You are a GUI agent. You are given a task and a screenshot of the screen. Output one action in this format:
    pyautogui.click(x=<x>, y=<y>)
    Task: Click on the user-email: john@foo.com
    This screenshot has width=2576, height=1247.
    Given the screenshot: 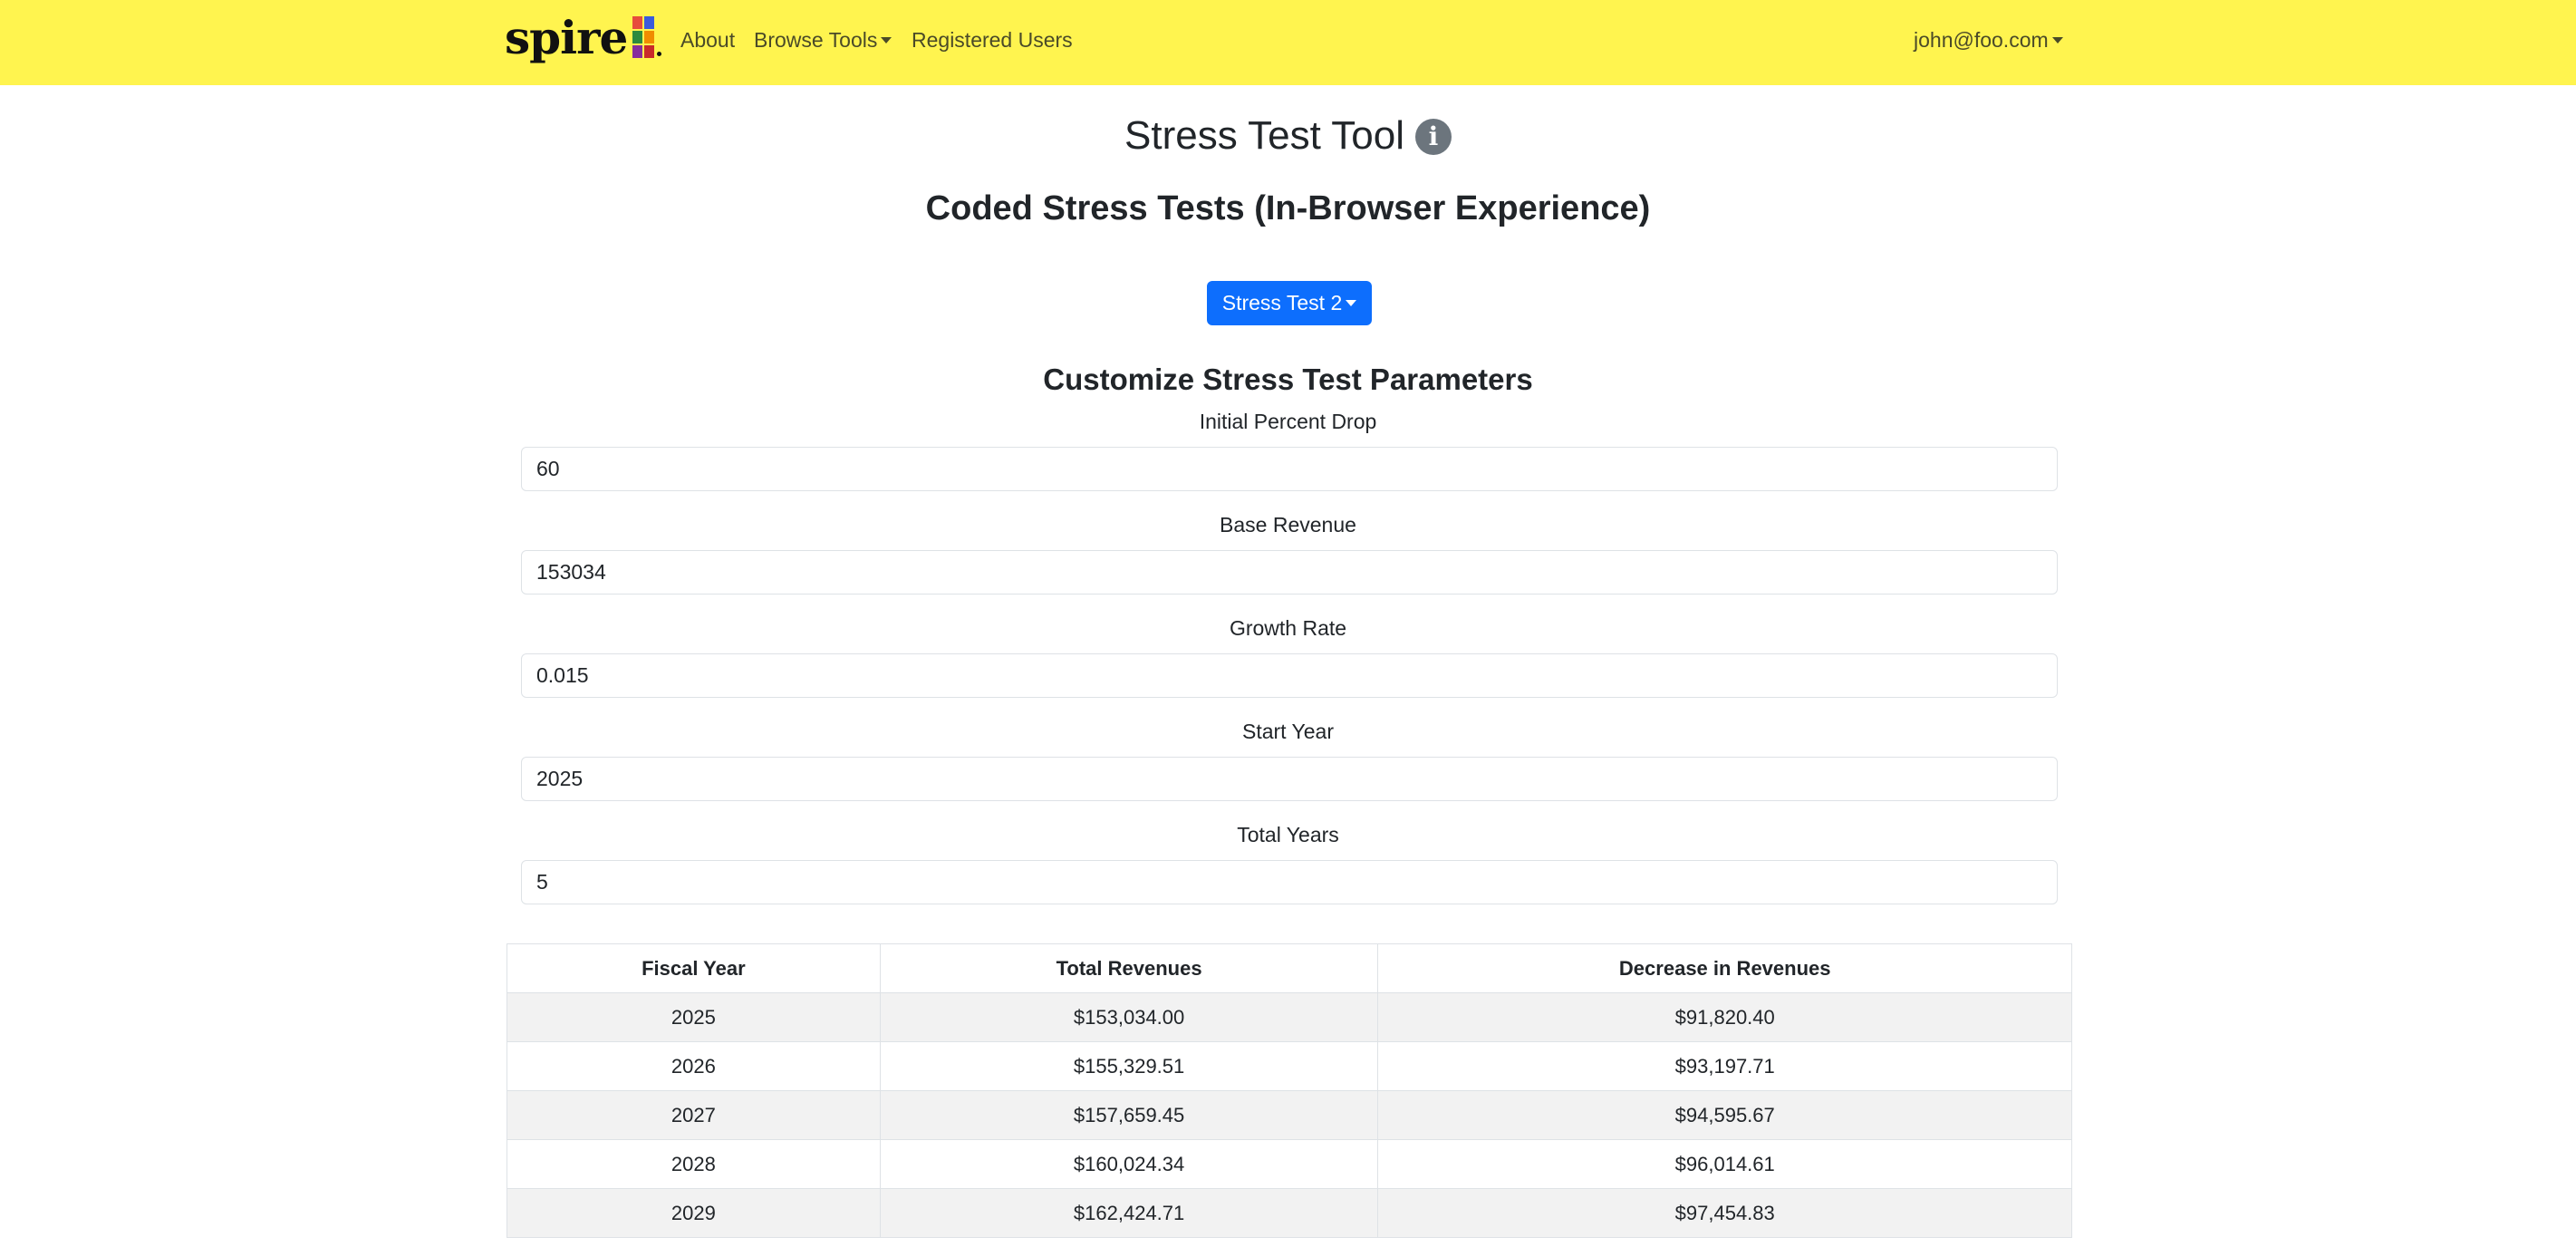 What is the action you would take?
    pyautogui.click(x=1981, y=40)
    